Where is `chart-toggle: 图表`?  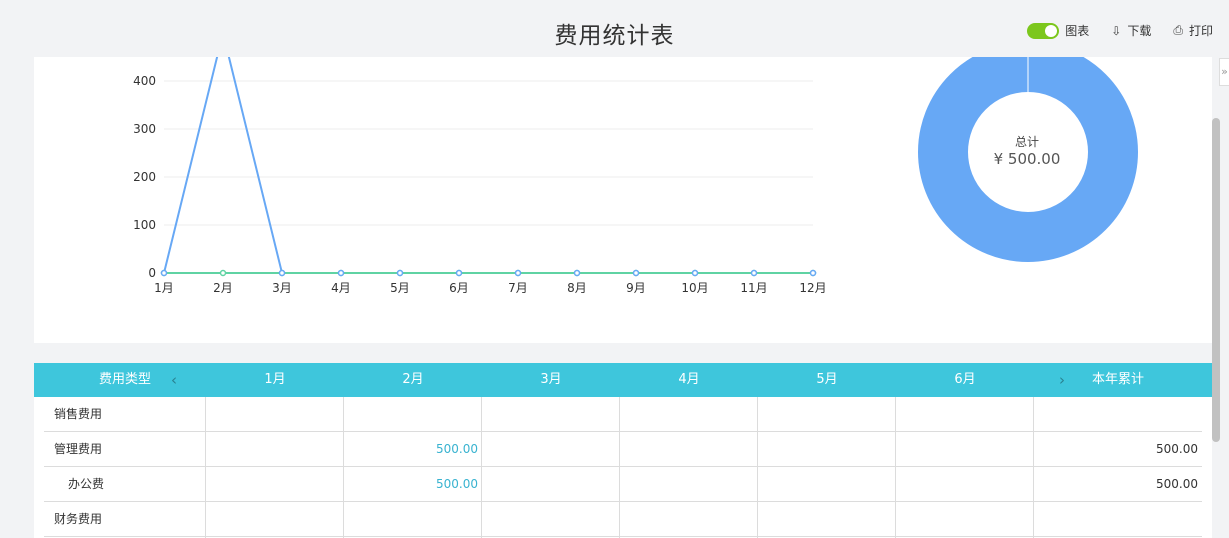
chart-toggle: 图表 is located at coordinates (1058, 30).